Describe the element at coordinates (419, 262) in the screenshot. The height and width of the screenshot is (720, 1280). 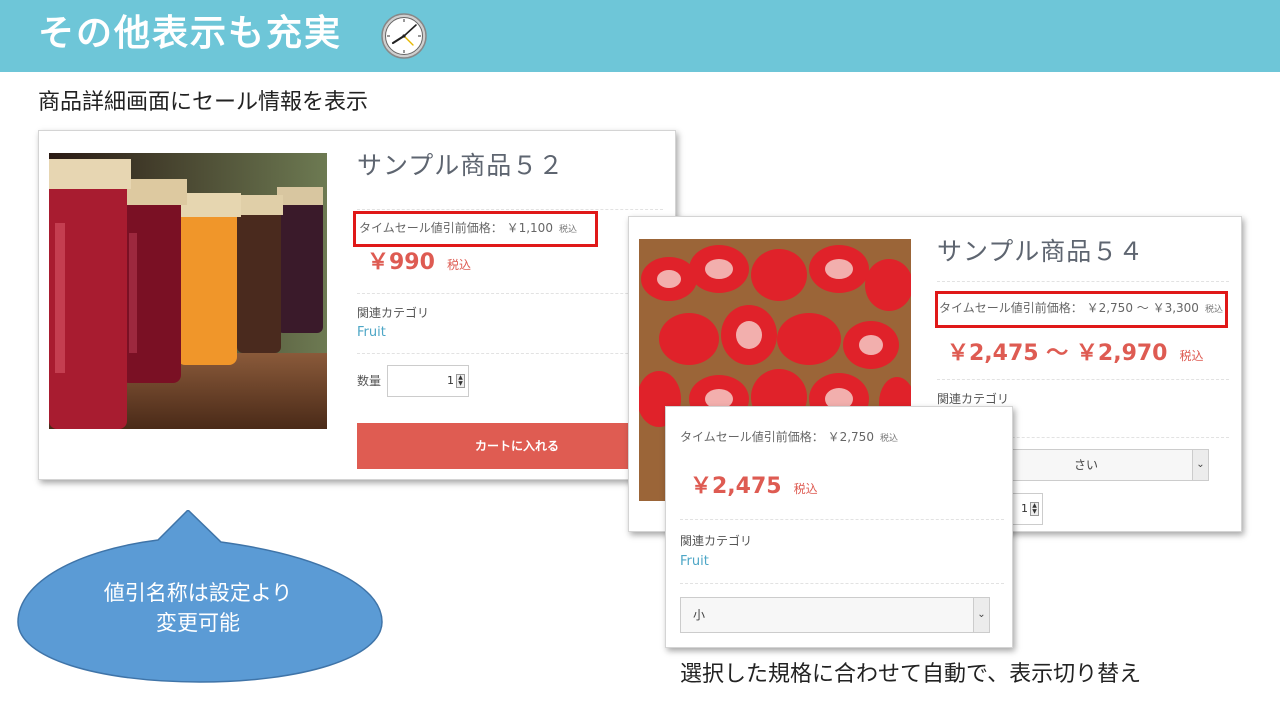
I see `sale-price: ￥990 税込` at that location.